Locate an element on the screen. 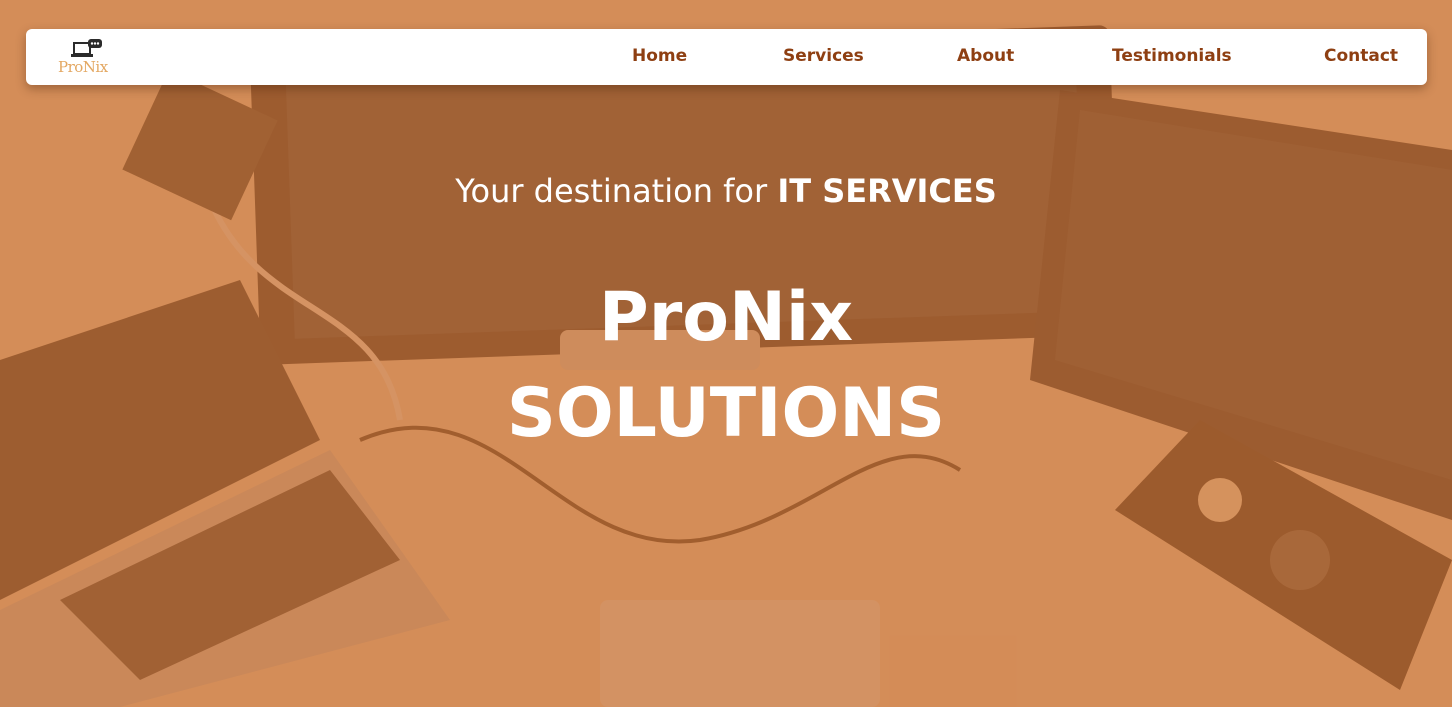 The image size is (1452, 707). hero-tagline: Your destination for IT SERVICES is located at coordinates (726, 191).